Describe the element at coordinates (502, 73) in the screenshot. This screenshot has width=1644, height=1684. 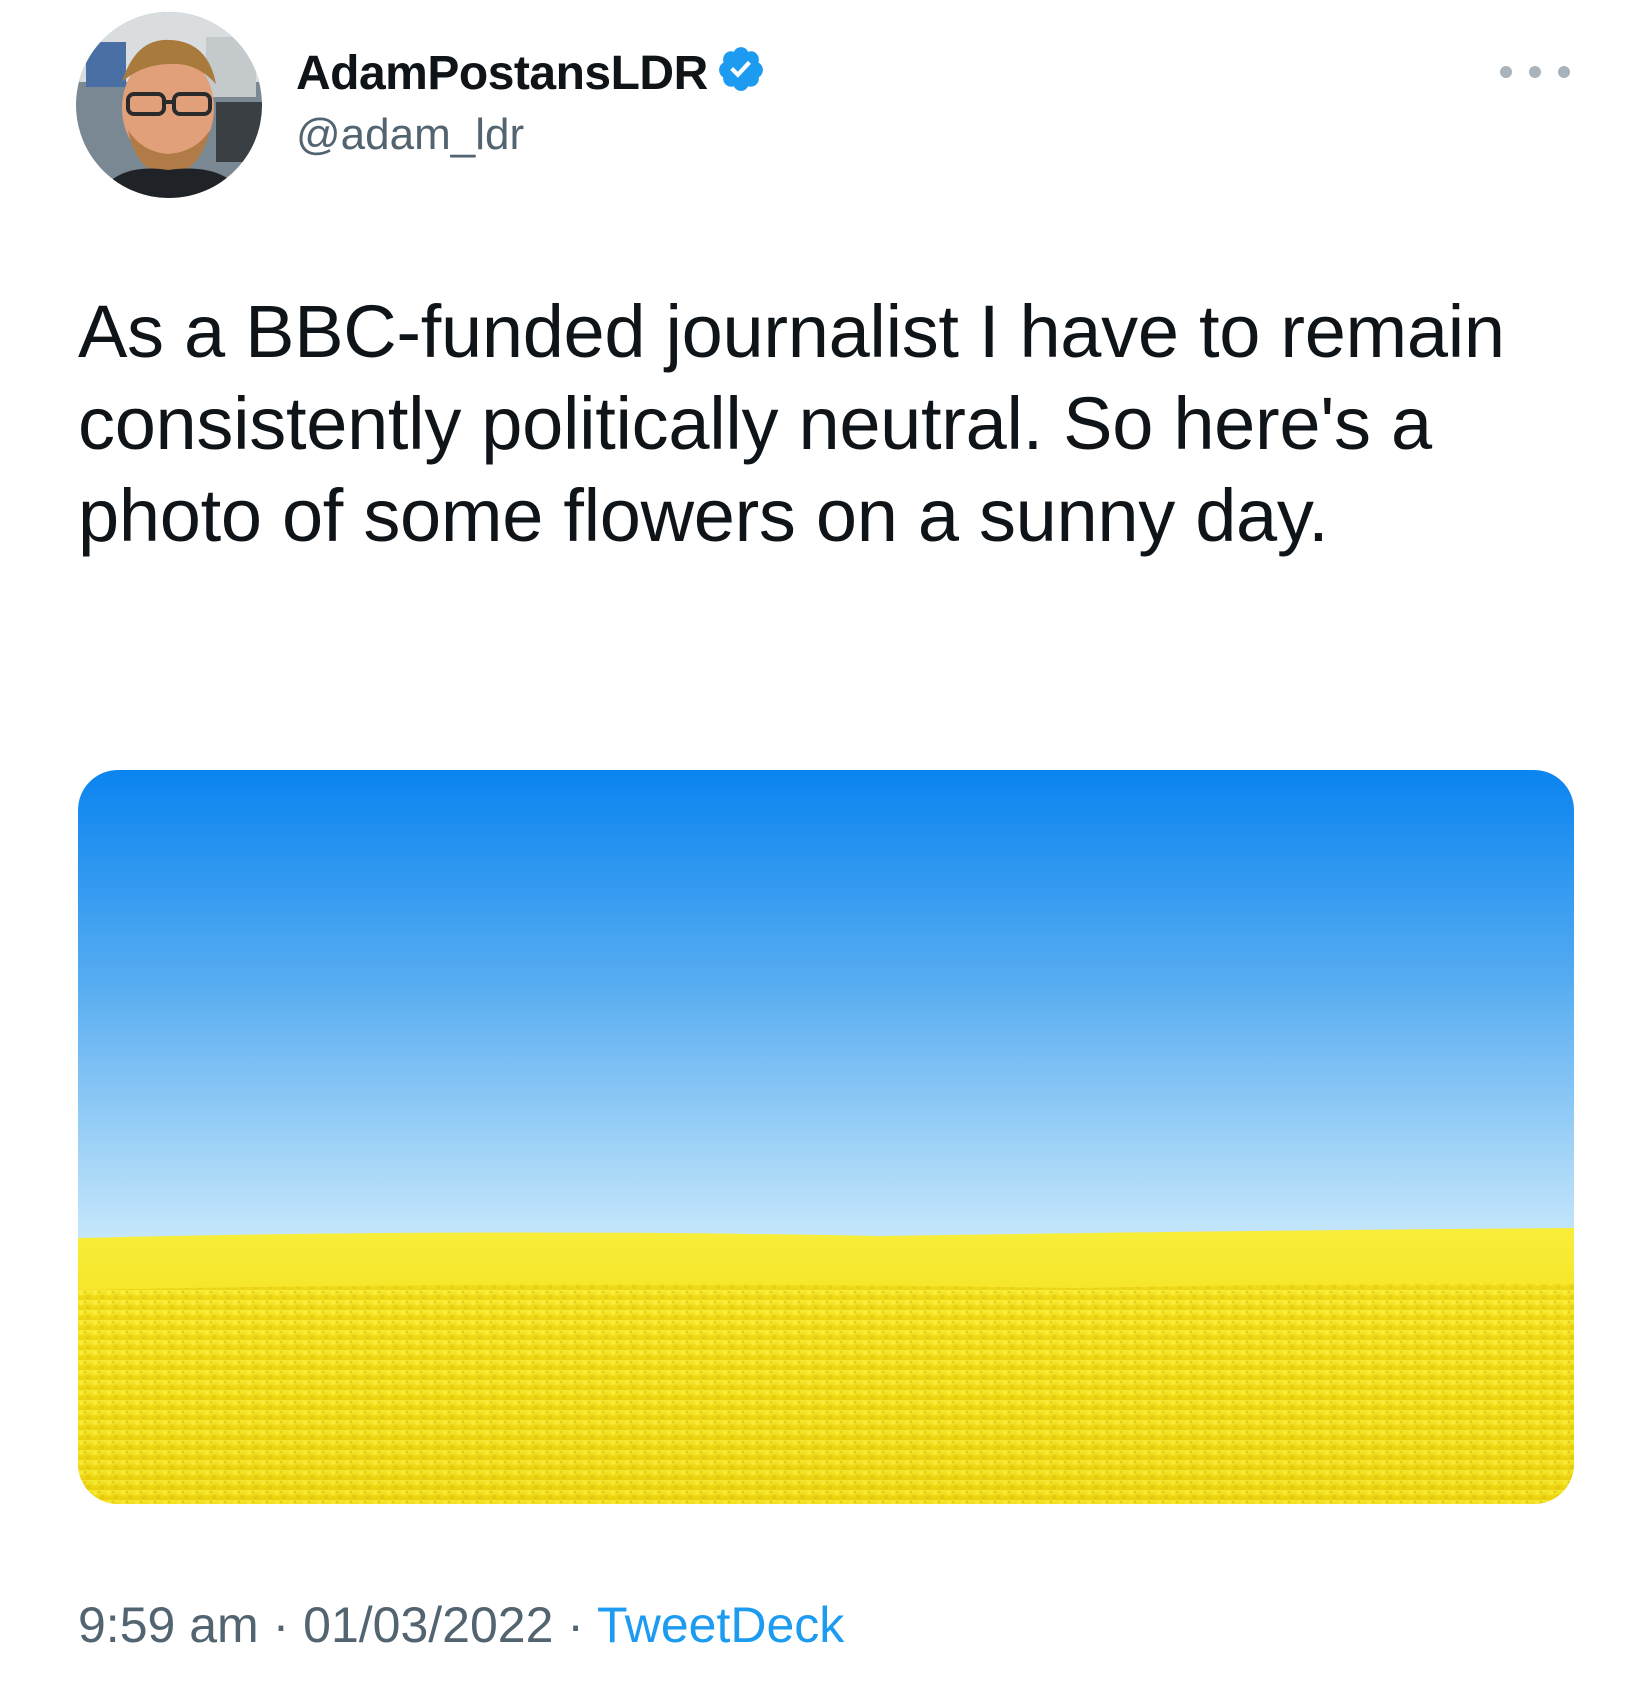
I see `display-name-text: AdamPostansLDR` at that location.